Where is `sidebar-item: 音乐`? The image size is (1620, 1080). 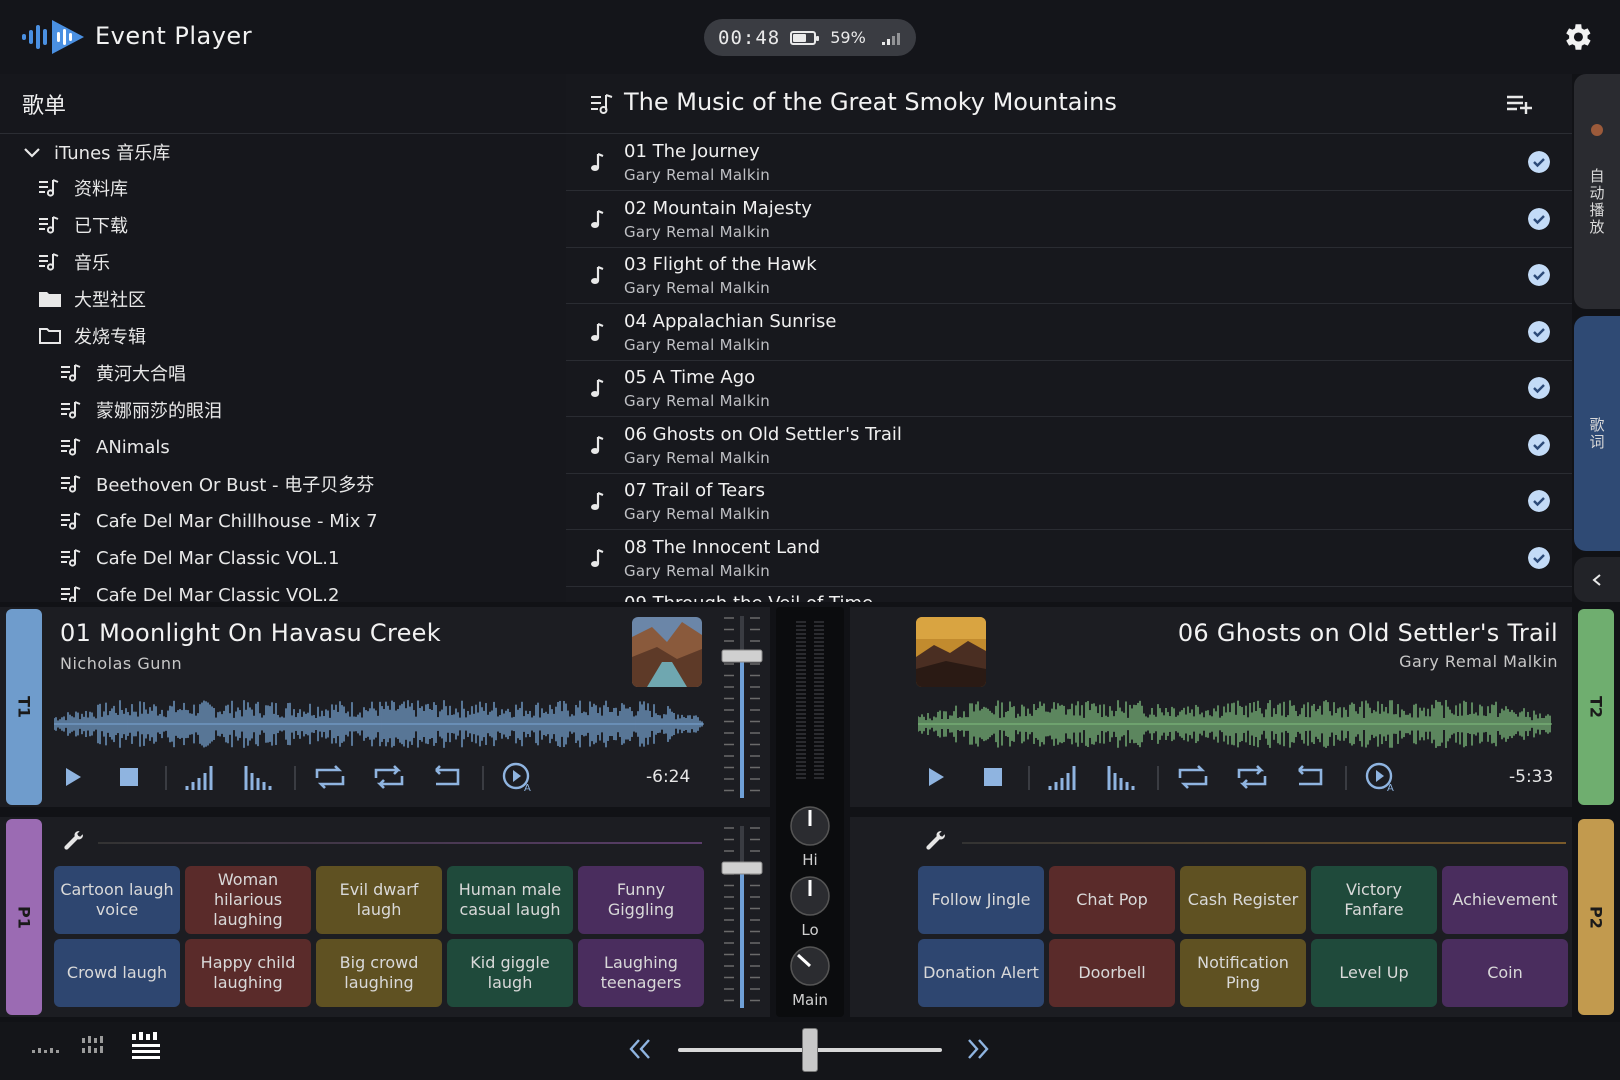
sidebar-item: 音乐 is located at coordinates (74, 262).